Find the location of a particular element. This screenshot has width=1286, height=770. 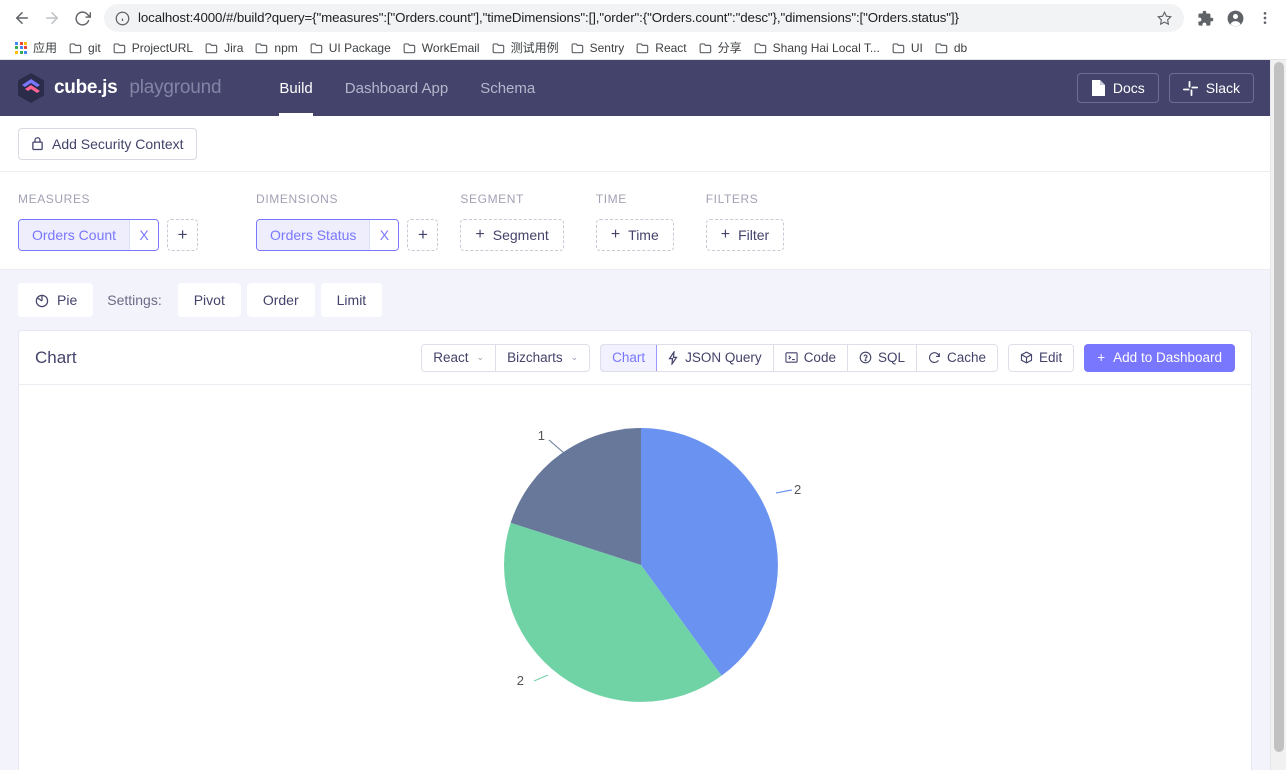

edit-group: Edit is located at coordinates (1041, 357).